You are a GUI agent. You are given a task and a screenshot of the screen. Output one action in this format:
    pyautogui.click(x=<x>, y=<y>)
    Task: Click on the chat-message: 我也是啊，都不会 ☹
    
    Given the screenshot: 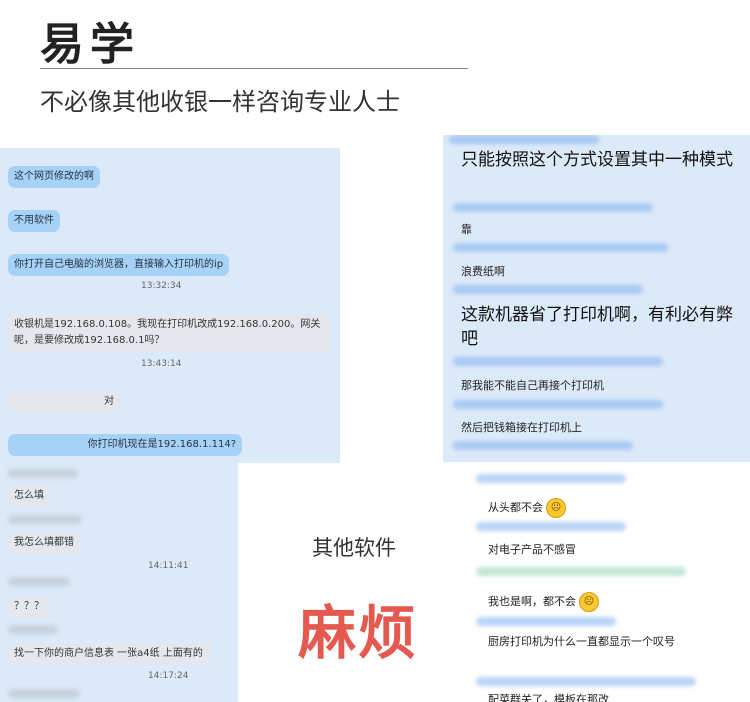 What is the action you would take?
    pyautogui.click(x=613, y=602)
    